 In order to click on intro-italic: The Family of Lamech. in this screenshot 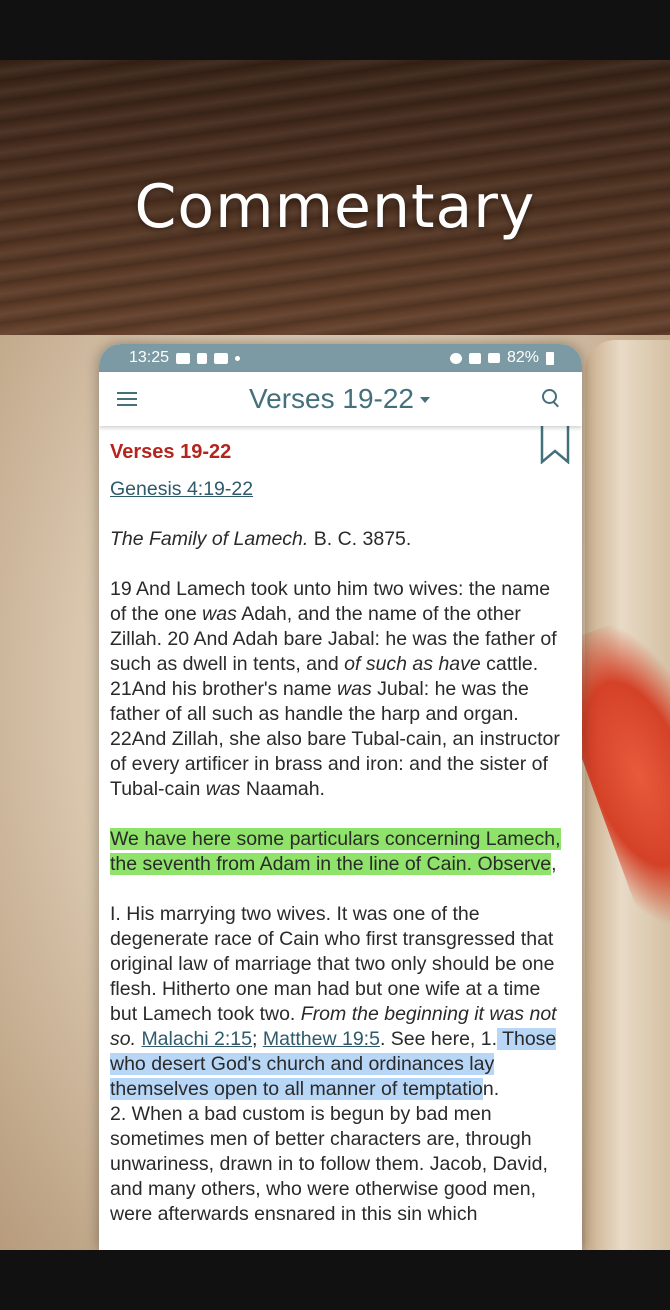, I will do `click(209, 539)`.